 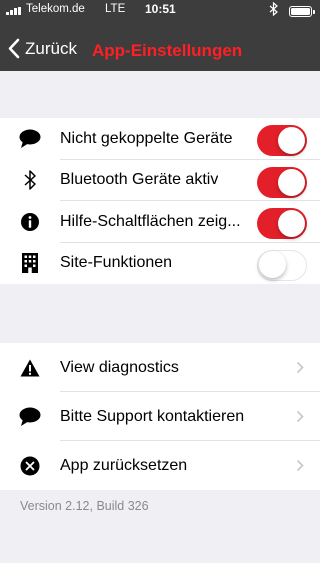 I want to click on info-icon, so click(x=30, y=222).